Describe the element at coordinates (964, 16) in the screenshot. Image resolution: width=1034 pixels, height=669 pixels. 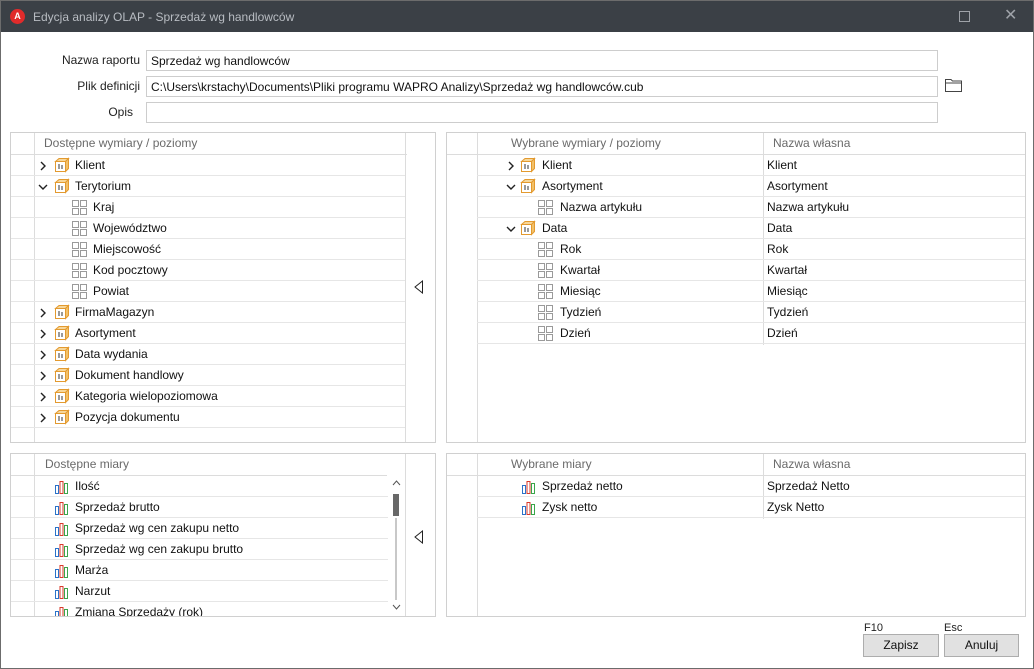
I see `maximize-icon` at that location.